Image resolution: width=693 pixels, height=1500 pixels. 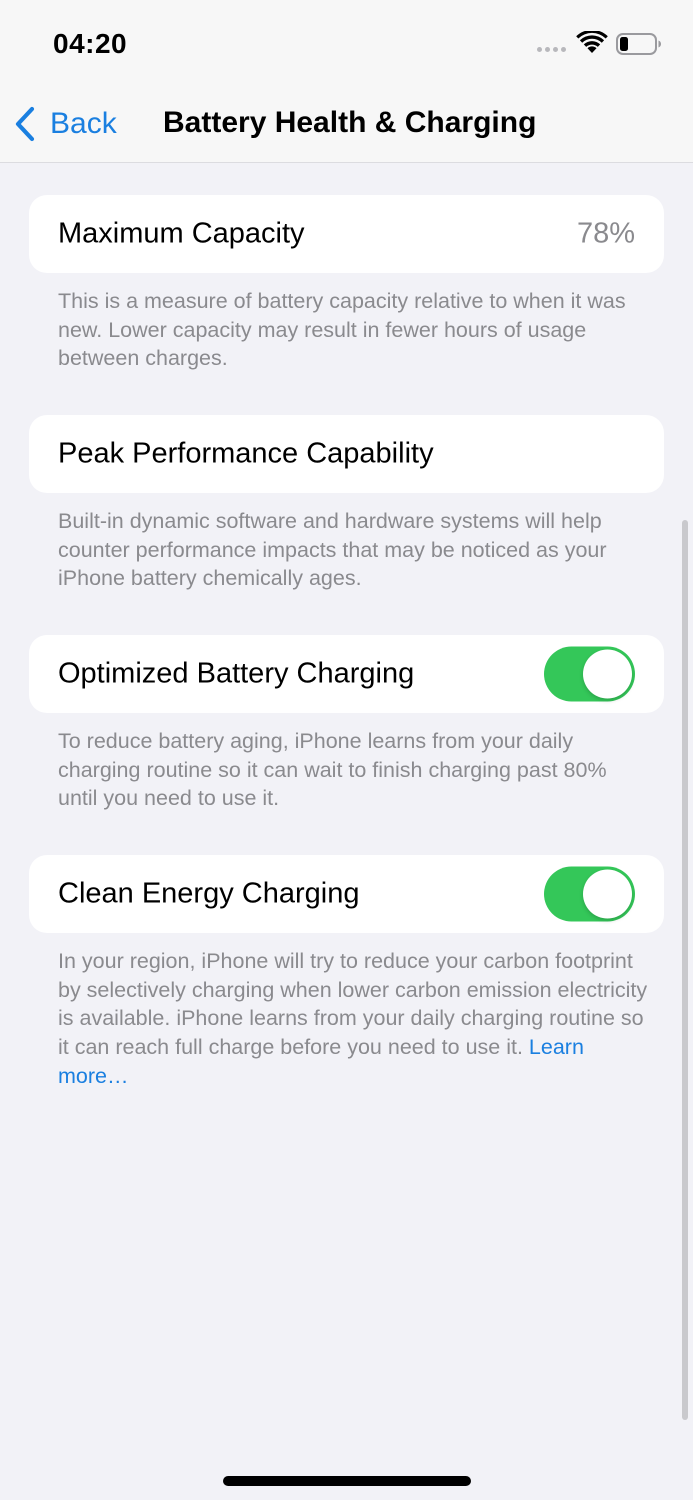 I want to click on maximum-capacity-value: 78%, so click(x=605, y=233).